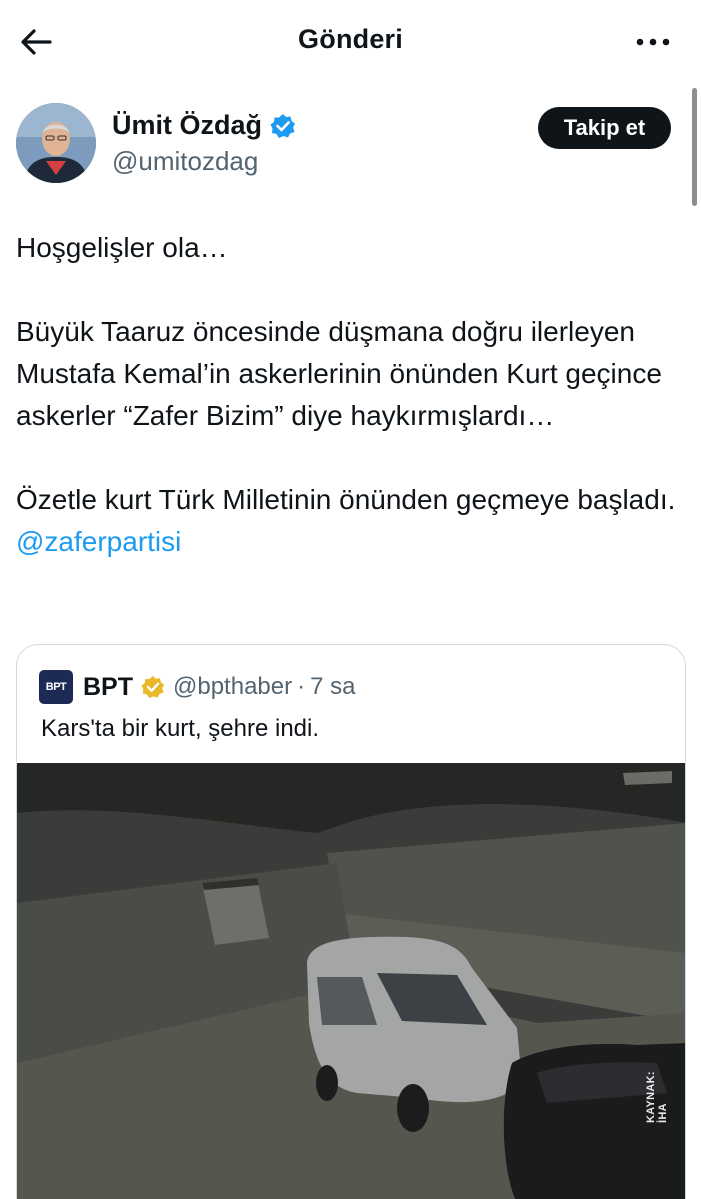 The height and width of the screenshot is (1199, 701). Describe the element at coordinates (332, 687) in the screenshot. I see `quoted-tweet-timestamp: 7 sa` at that location.